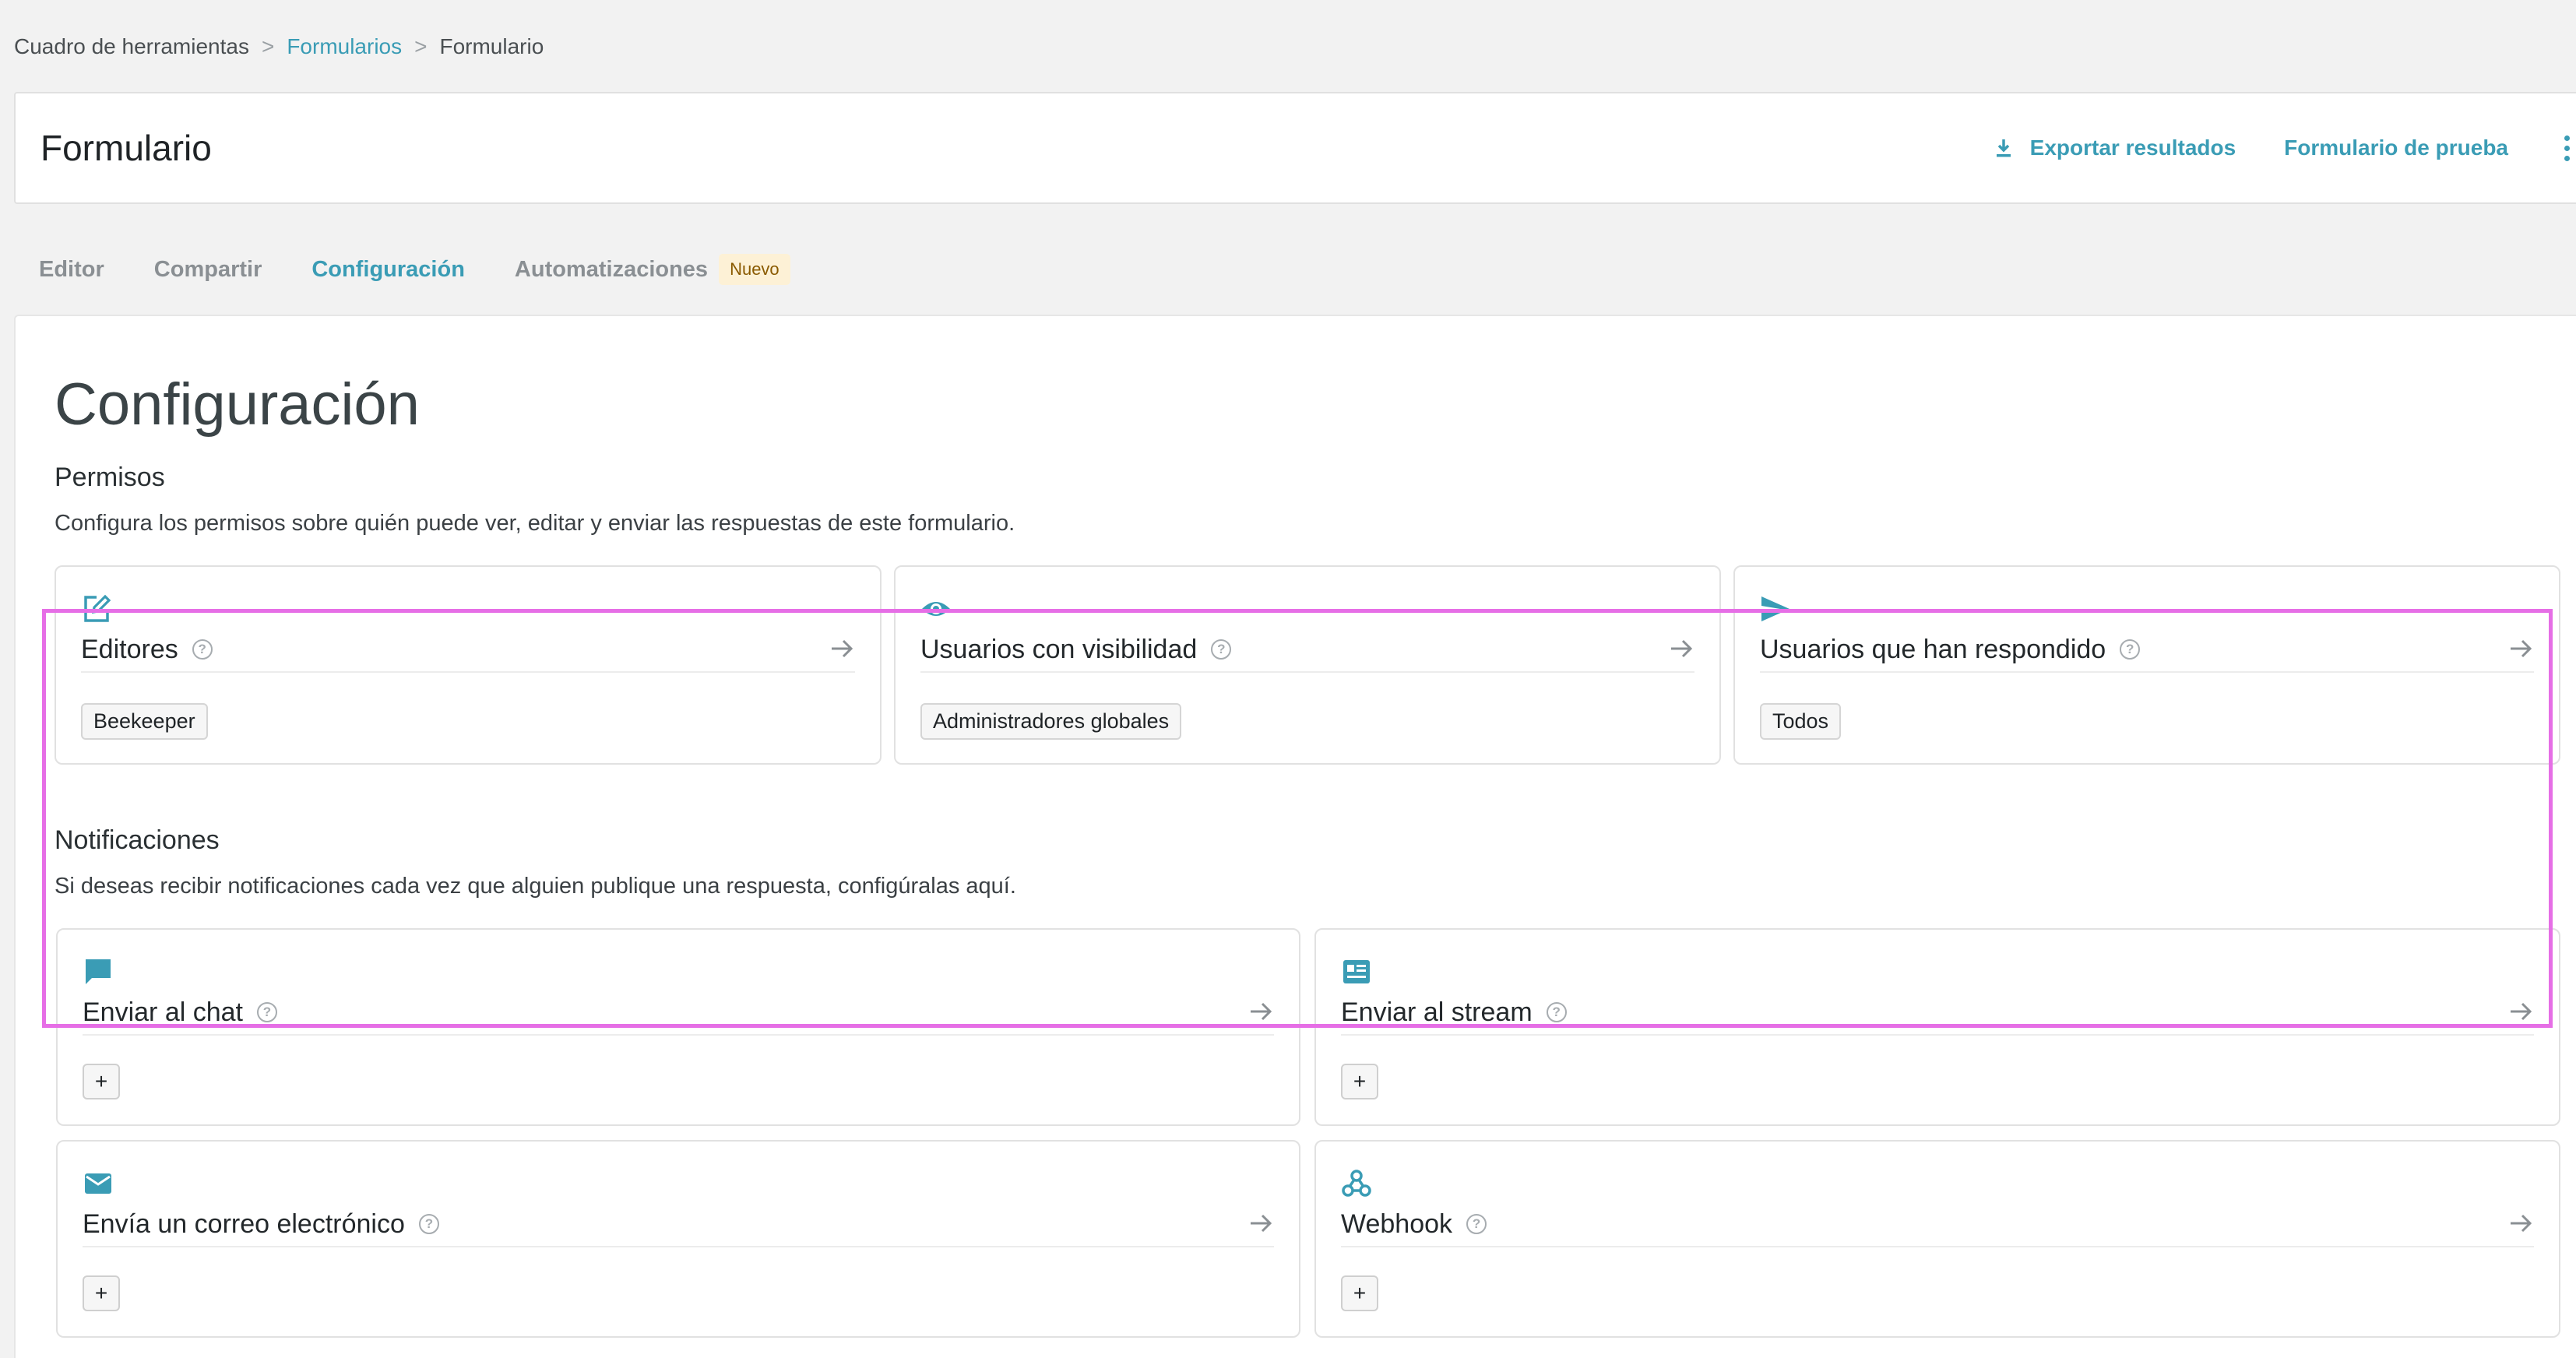 Image resolution: width=2576 pixels, height=1358 pixels. Describe the element at coordinates (611, 269) in the screenshot. I see `tab-automations-label: Automatizaciones` at that location.